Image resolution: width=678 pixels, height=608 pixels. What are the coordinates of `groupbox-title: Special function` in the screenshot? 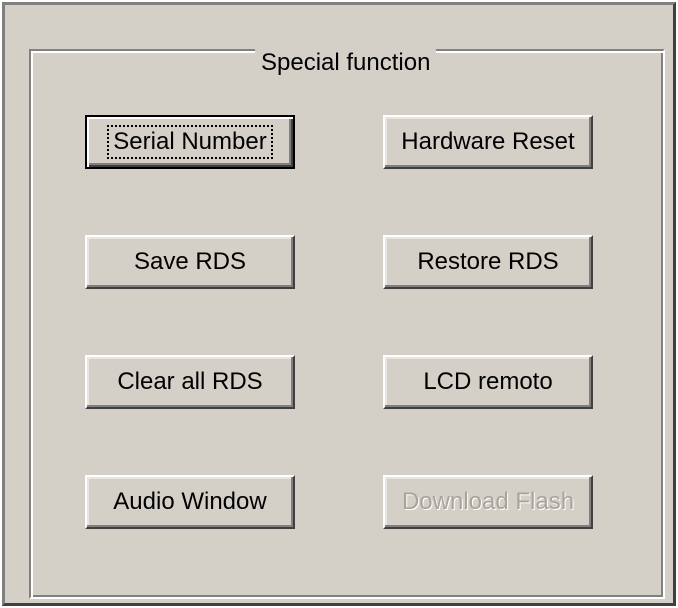 It's located at (346, 63).